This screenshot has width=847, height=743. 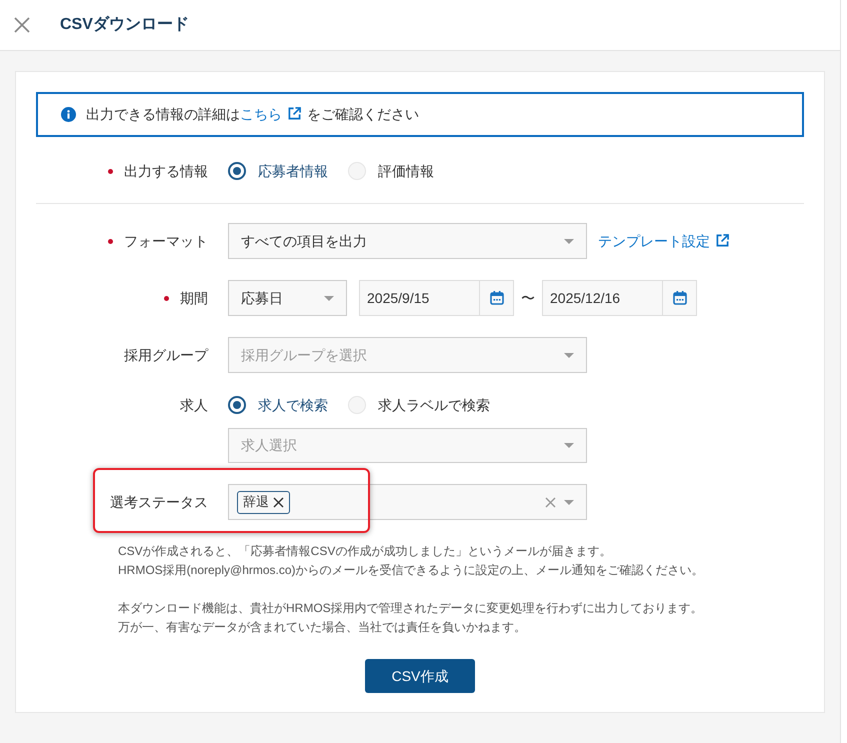 I want to click on radio-label: 求人ラベルで検索, so click(x=434, y=405).